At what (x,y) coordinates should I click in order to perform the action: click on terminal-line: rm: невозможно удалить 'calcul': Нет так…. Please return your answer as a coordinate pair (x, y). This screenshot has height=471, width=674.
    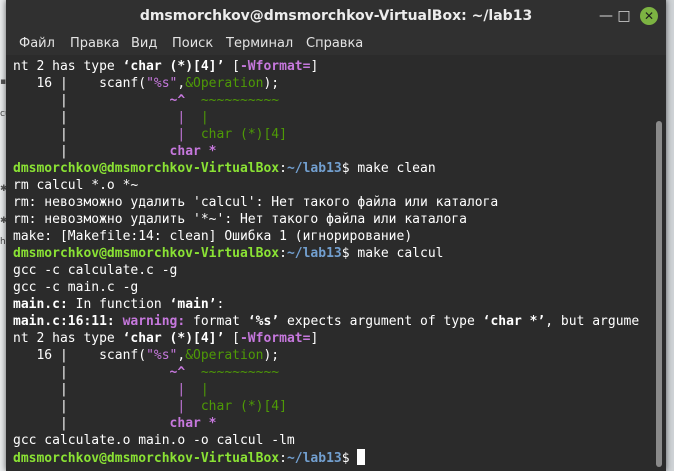
    Looking at the image, I should click on (256, 202).